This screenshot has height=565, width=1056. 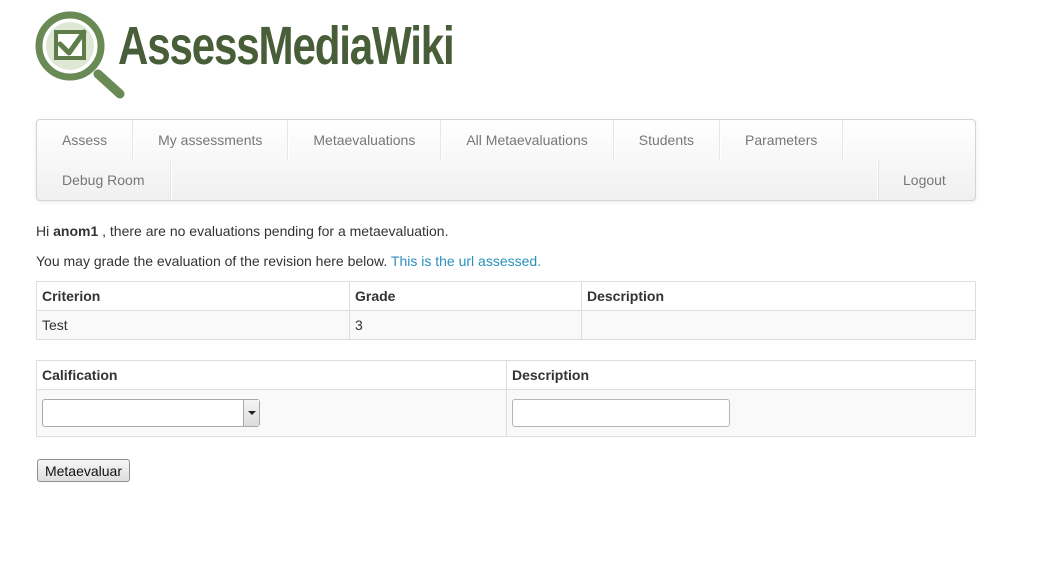 What do you see at coordinates (667, 140) in the screenshot?
I see `nav-item-students: Students` at bounding box center [667, 140].